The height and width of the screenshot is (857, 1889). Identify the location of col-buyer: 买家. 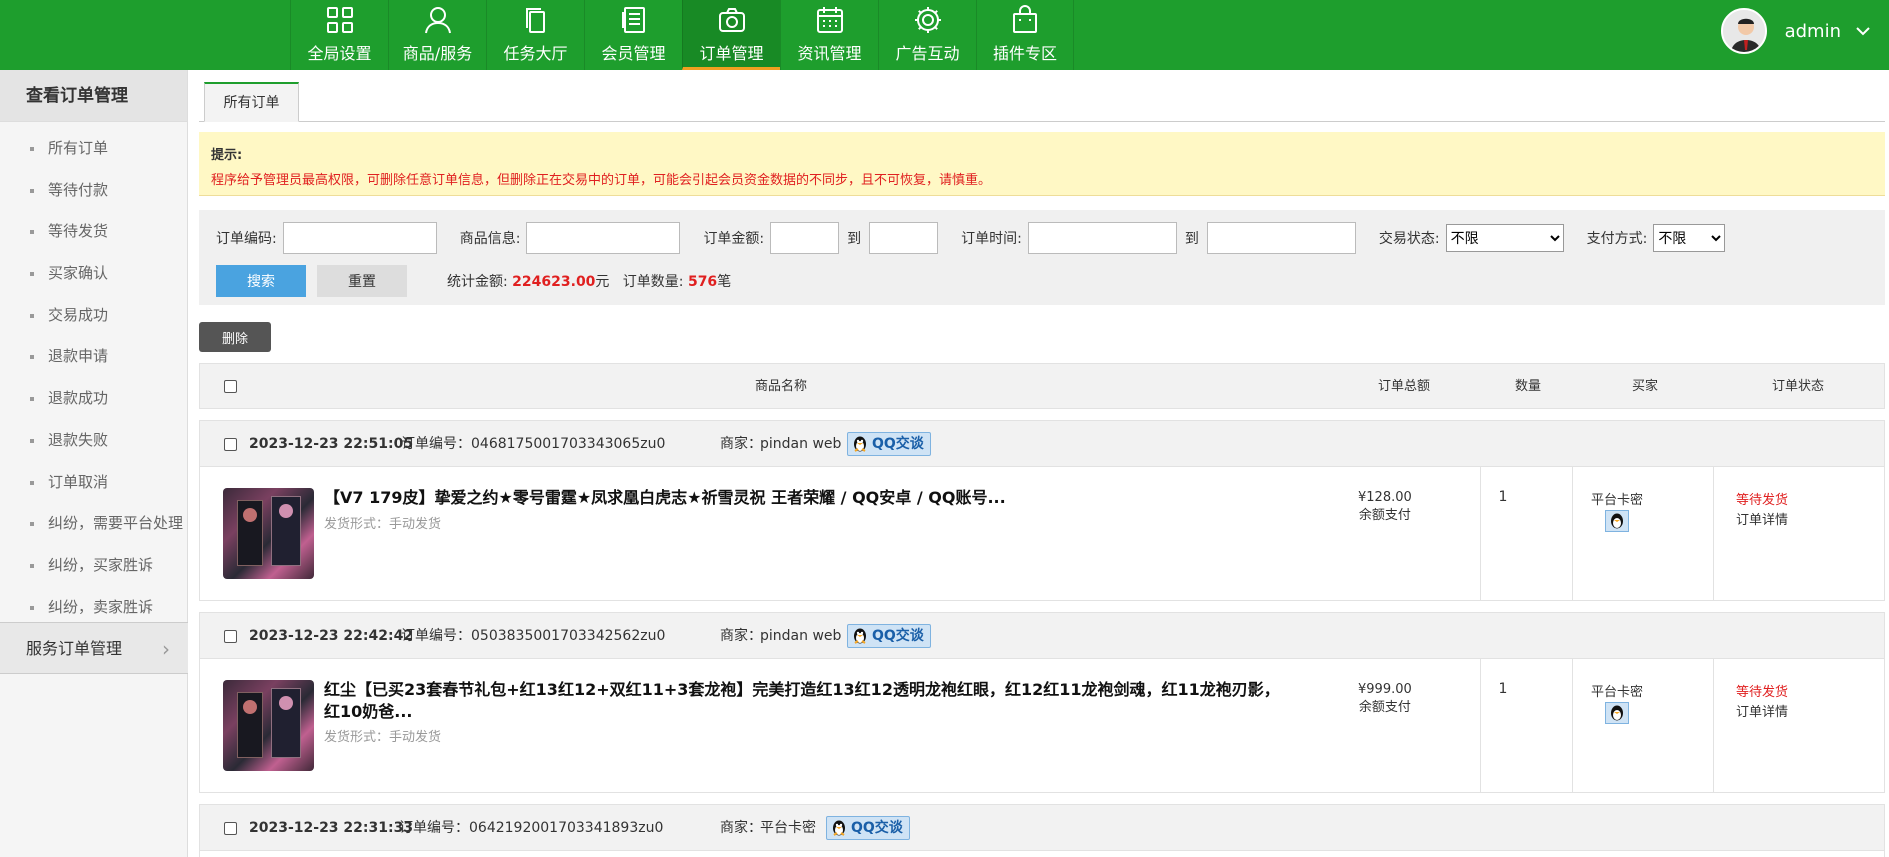
(1645, 386).